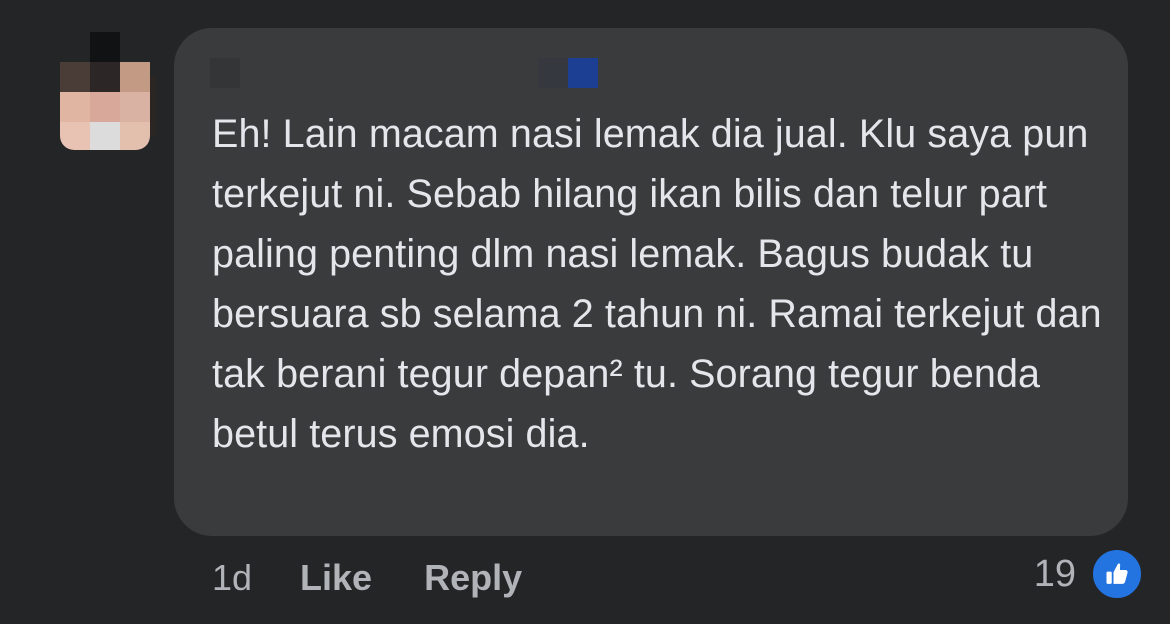 The image size is (1170, 624). What do you see at coordinates (1117, 574) in the screenshot?
I see `thumbs-up-icon` at bounding box center [1117, 574].